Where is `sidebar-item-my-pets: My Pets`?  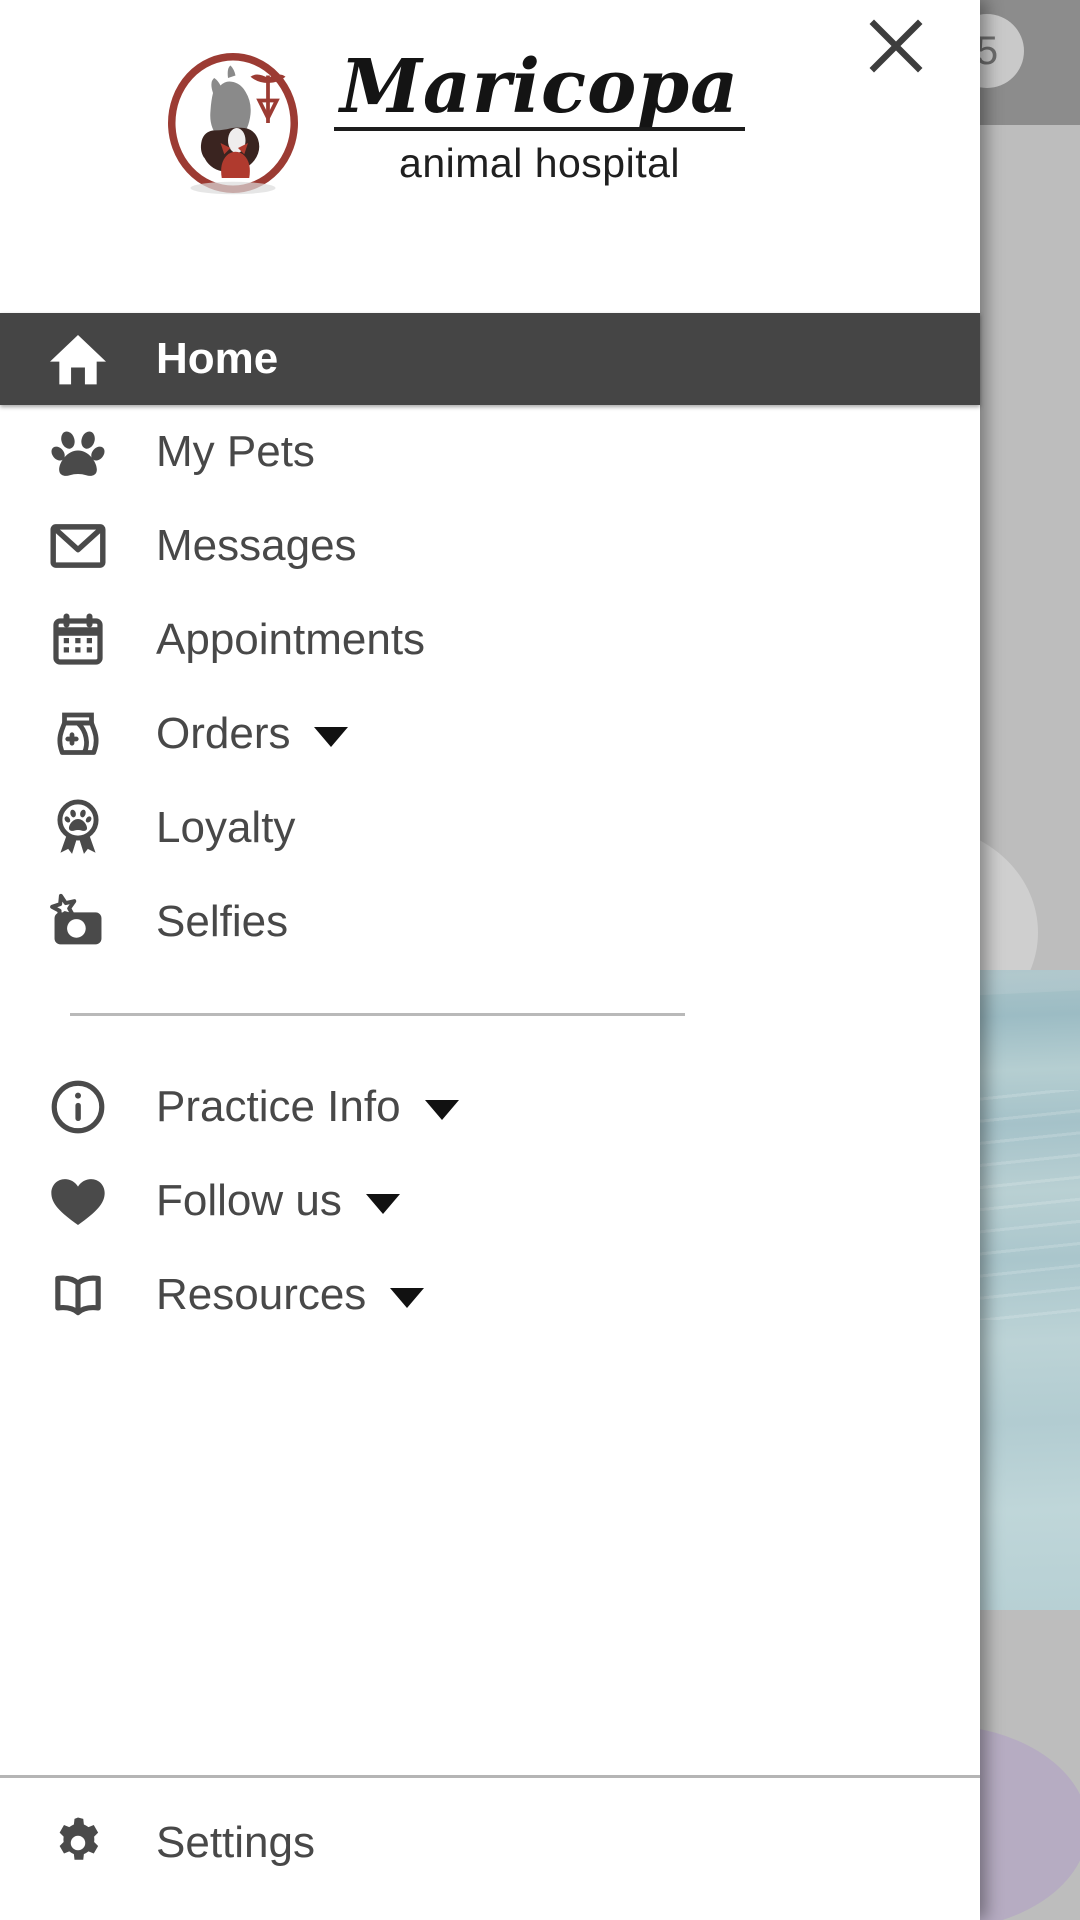
sidebar-item-my-pets: My Pets is located at coordinates (490, 452).